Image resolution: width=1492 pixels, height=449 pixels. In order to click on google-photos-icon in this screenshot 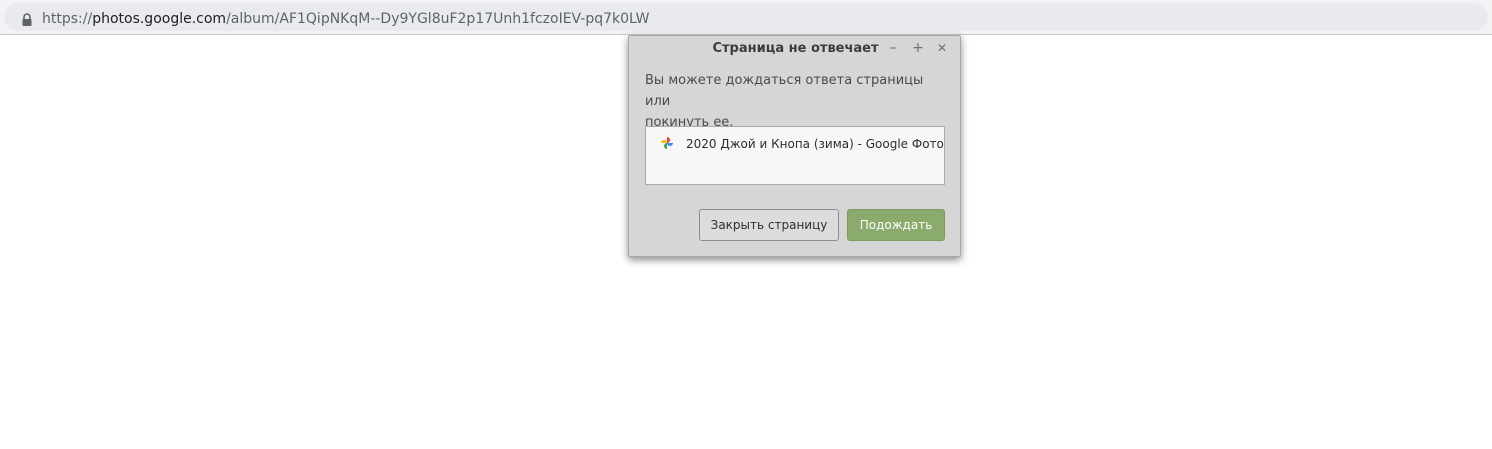, I will do `click(667, 143)`.